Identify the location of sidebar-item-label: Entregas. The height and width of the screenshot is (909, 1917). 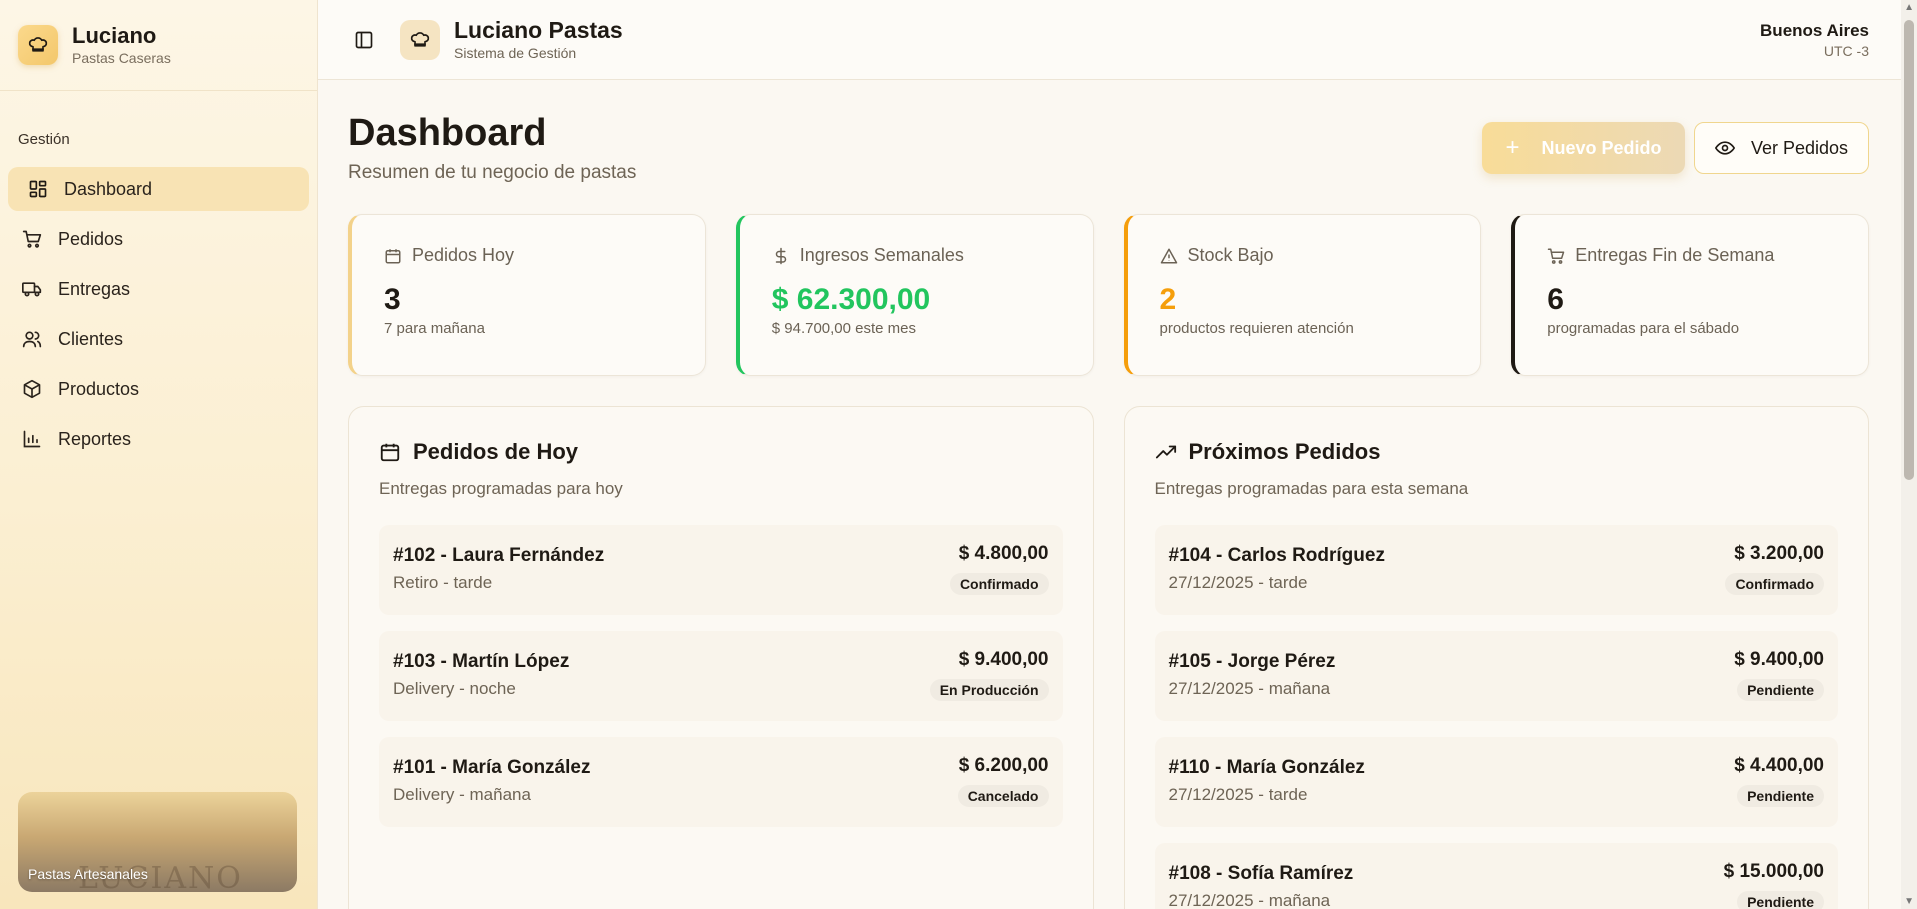
(94, 288).